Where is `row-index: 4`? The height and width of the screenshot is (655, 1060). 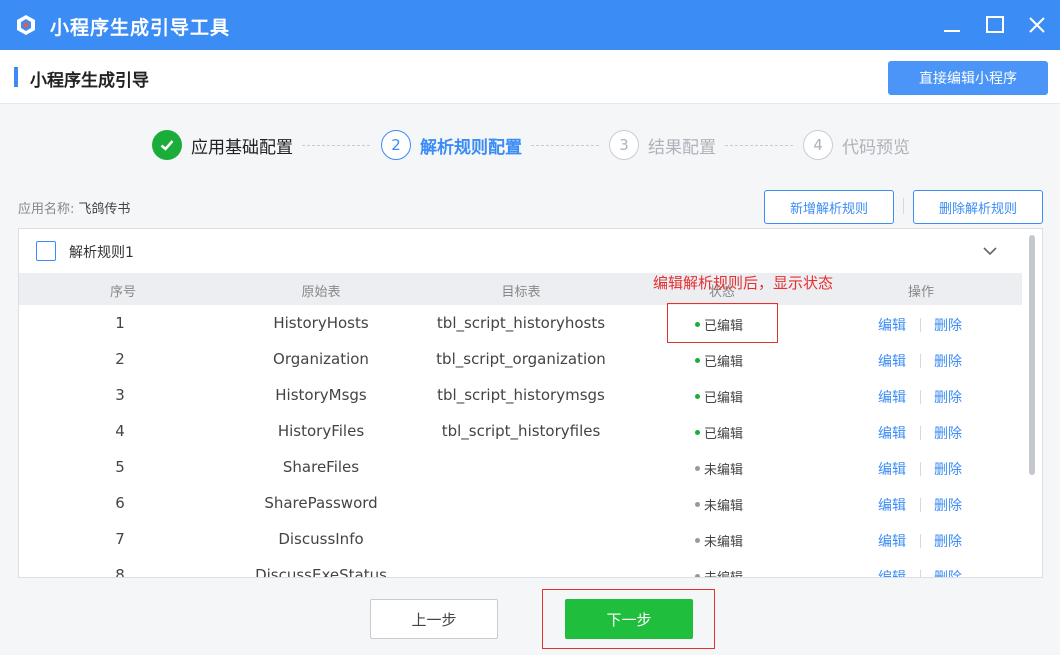
row-index: 4 is located at coordinates (120, 431).